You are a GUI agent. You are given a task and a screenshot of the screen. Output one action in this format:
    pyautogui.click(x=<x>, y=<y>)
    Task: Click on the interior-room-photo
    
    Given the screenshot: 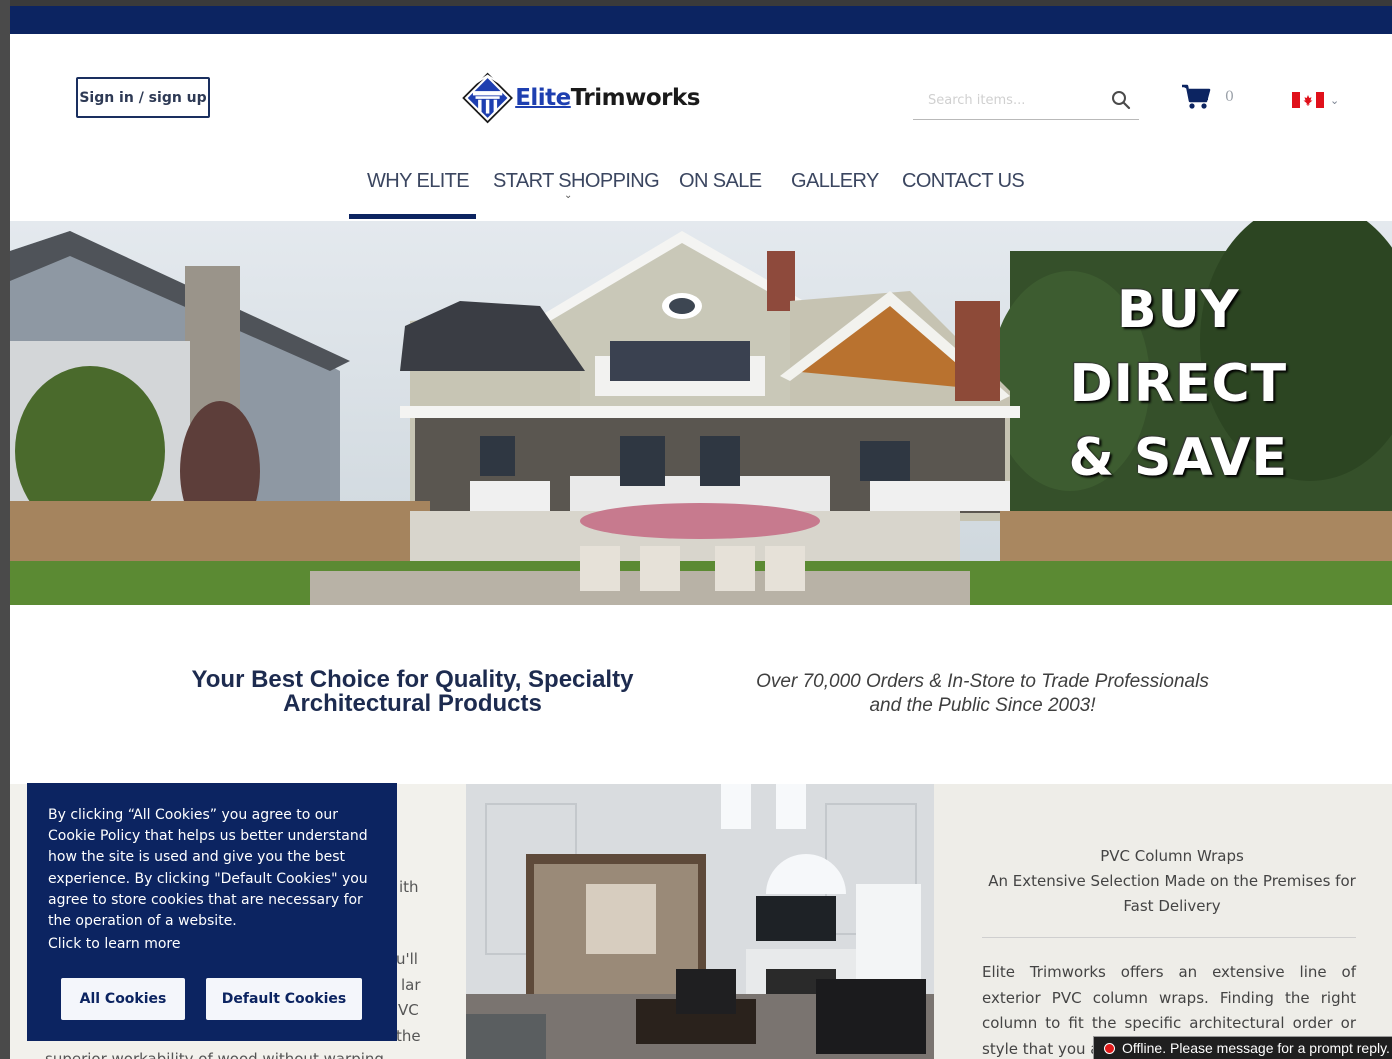 What is the action you would take?
    pyautogui.click(x=700, y=921)
    